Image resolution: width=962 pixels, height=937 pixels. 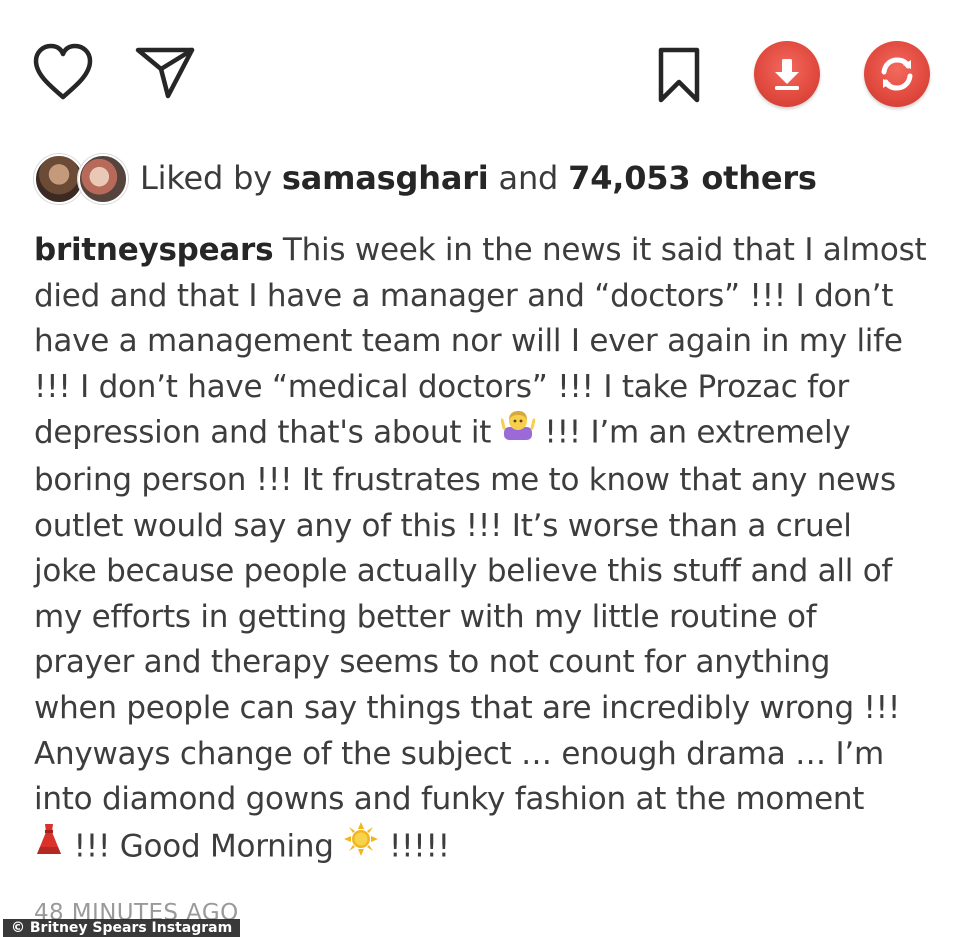 I want to click on download-button, so click(x=787, y=74).